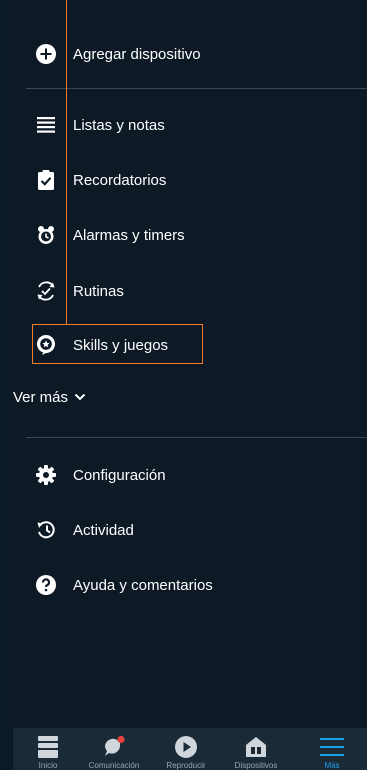 Image resolution: width=367 pixels, height=770 pixels. Describe the element at coordinates (46, 125) in the screenshot. I see `list-icon` at that location.